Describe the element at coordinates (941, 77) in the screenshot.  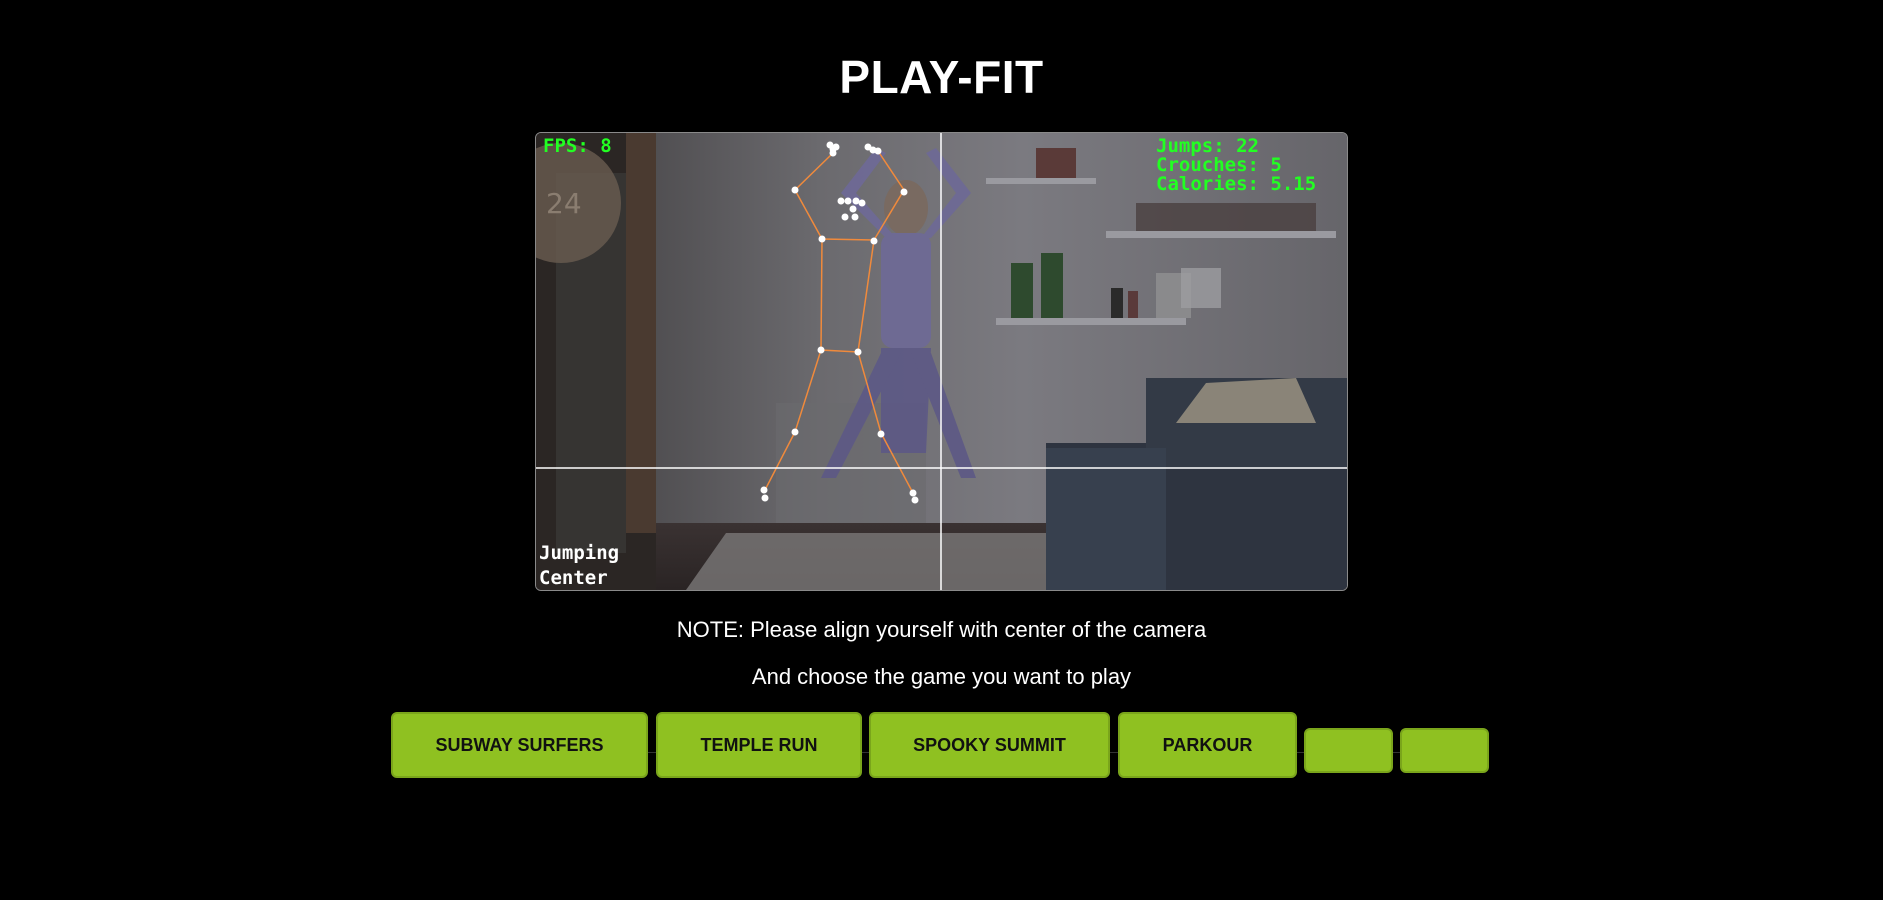
I see `app-title: PLAY-FIT` at that location.